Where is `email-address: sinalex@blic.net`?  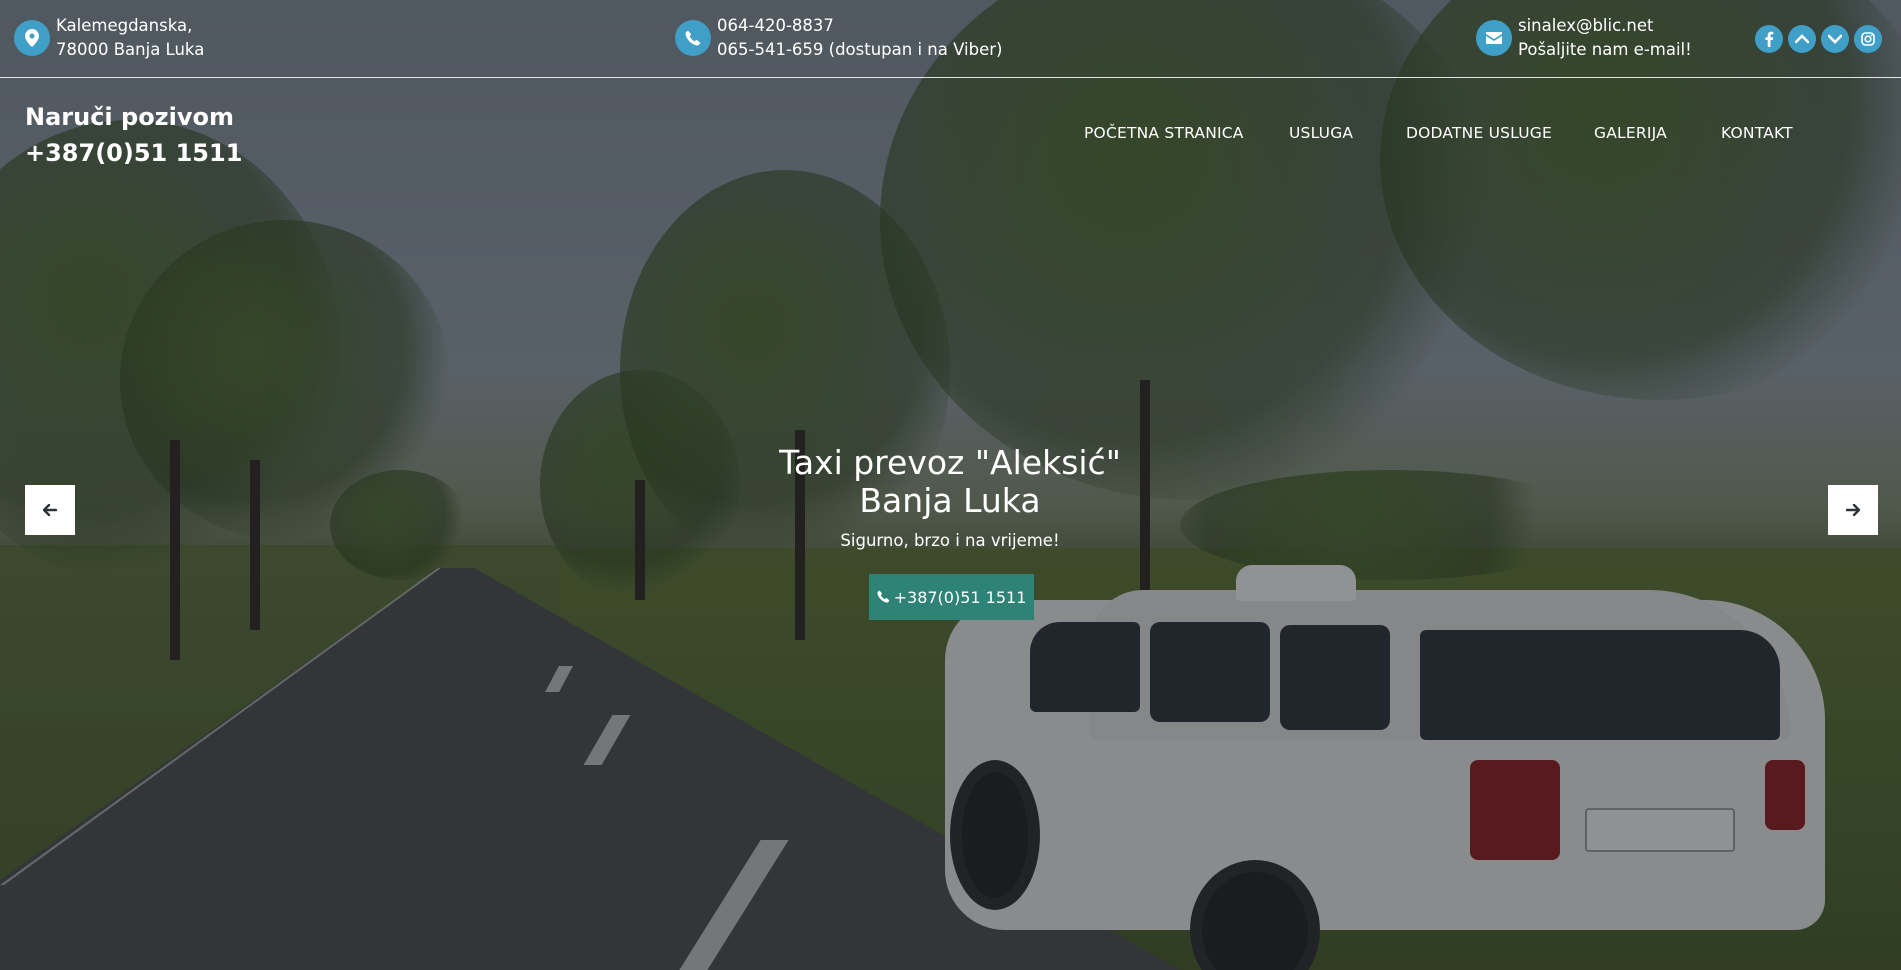
email-address: sinalex@blic.net is located at coordinates (1605, 26).